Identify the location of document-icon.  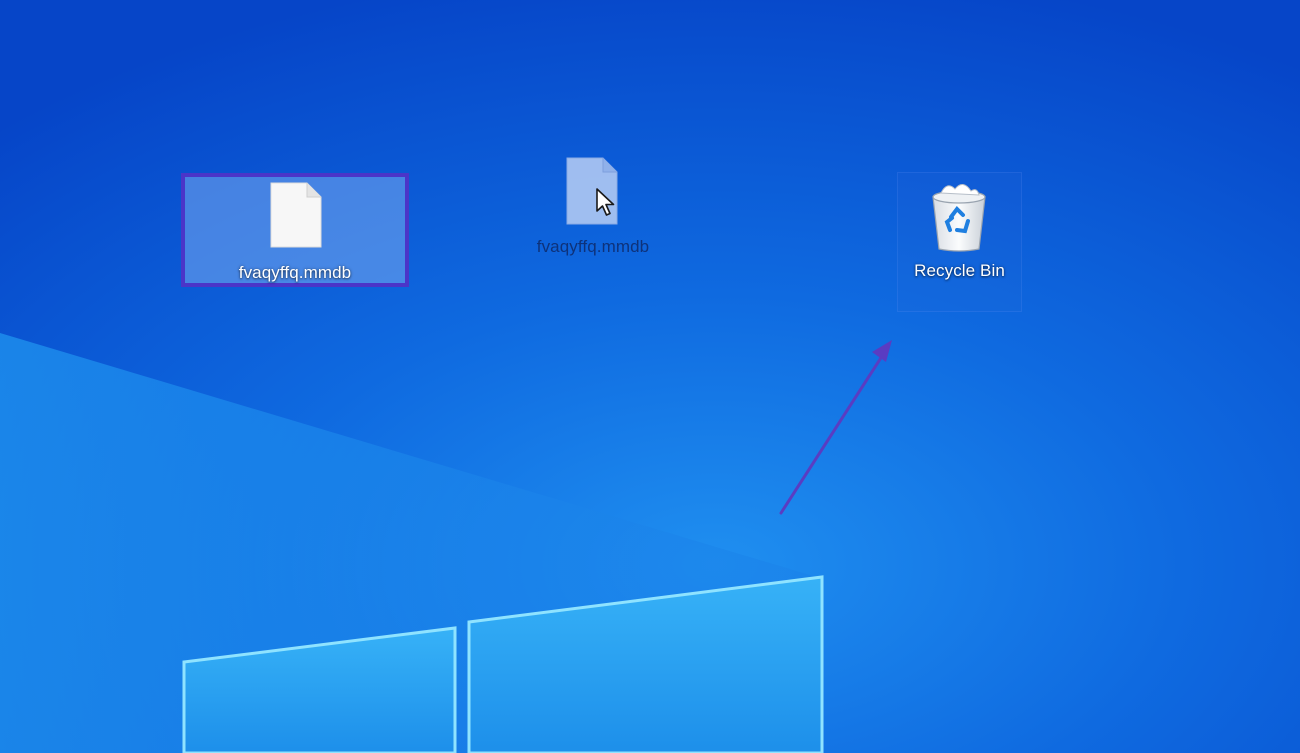
(296, 215).